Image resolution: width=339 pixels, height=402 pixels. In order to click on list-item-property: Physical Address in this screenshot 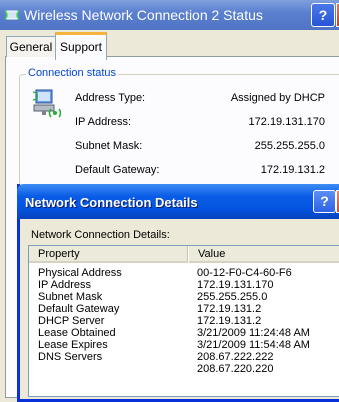, I will do `click(80, 273)`.